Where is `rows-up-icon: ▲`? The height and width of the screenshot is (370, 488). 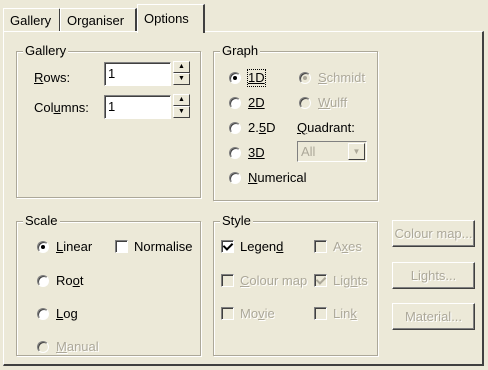 rows-up-icon: ▲ is located at coordinates (181, 67).